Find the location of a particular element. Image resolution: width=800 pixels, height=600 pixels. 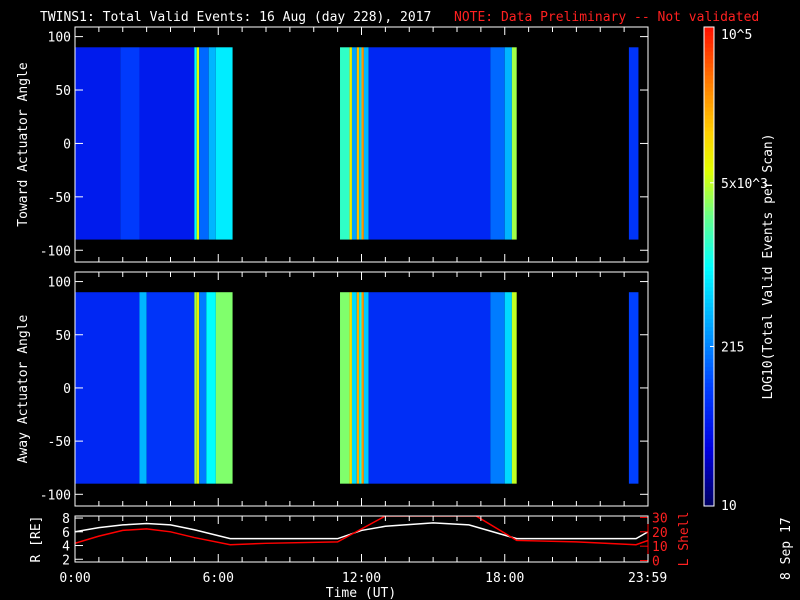

y-tick-label: 2 is located at coordinates (66, 560).